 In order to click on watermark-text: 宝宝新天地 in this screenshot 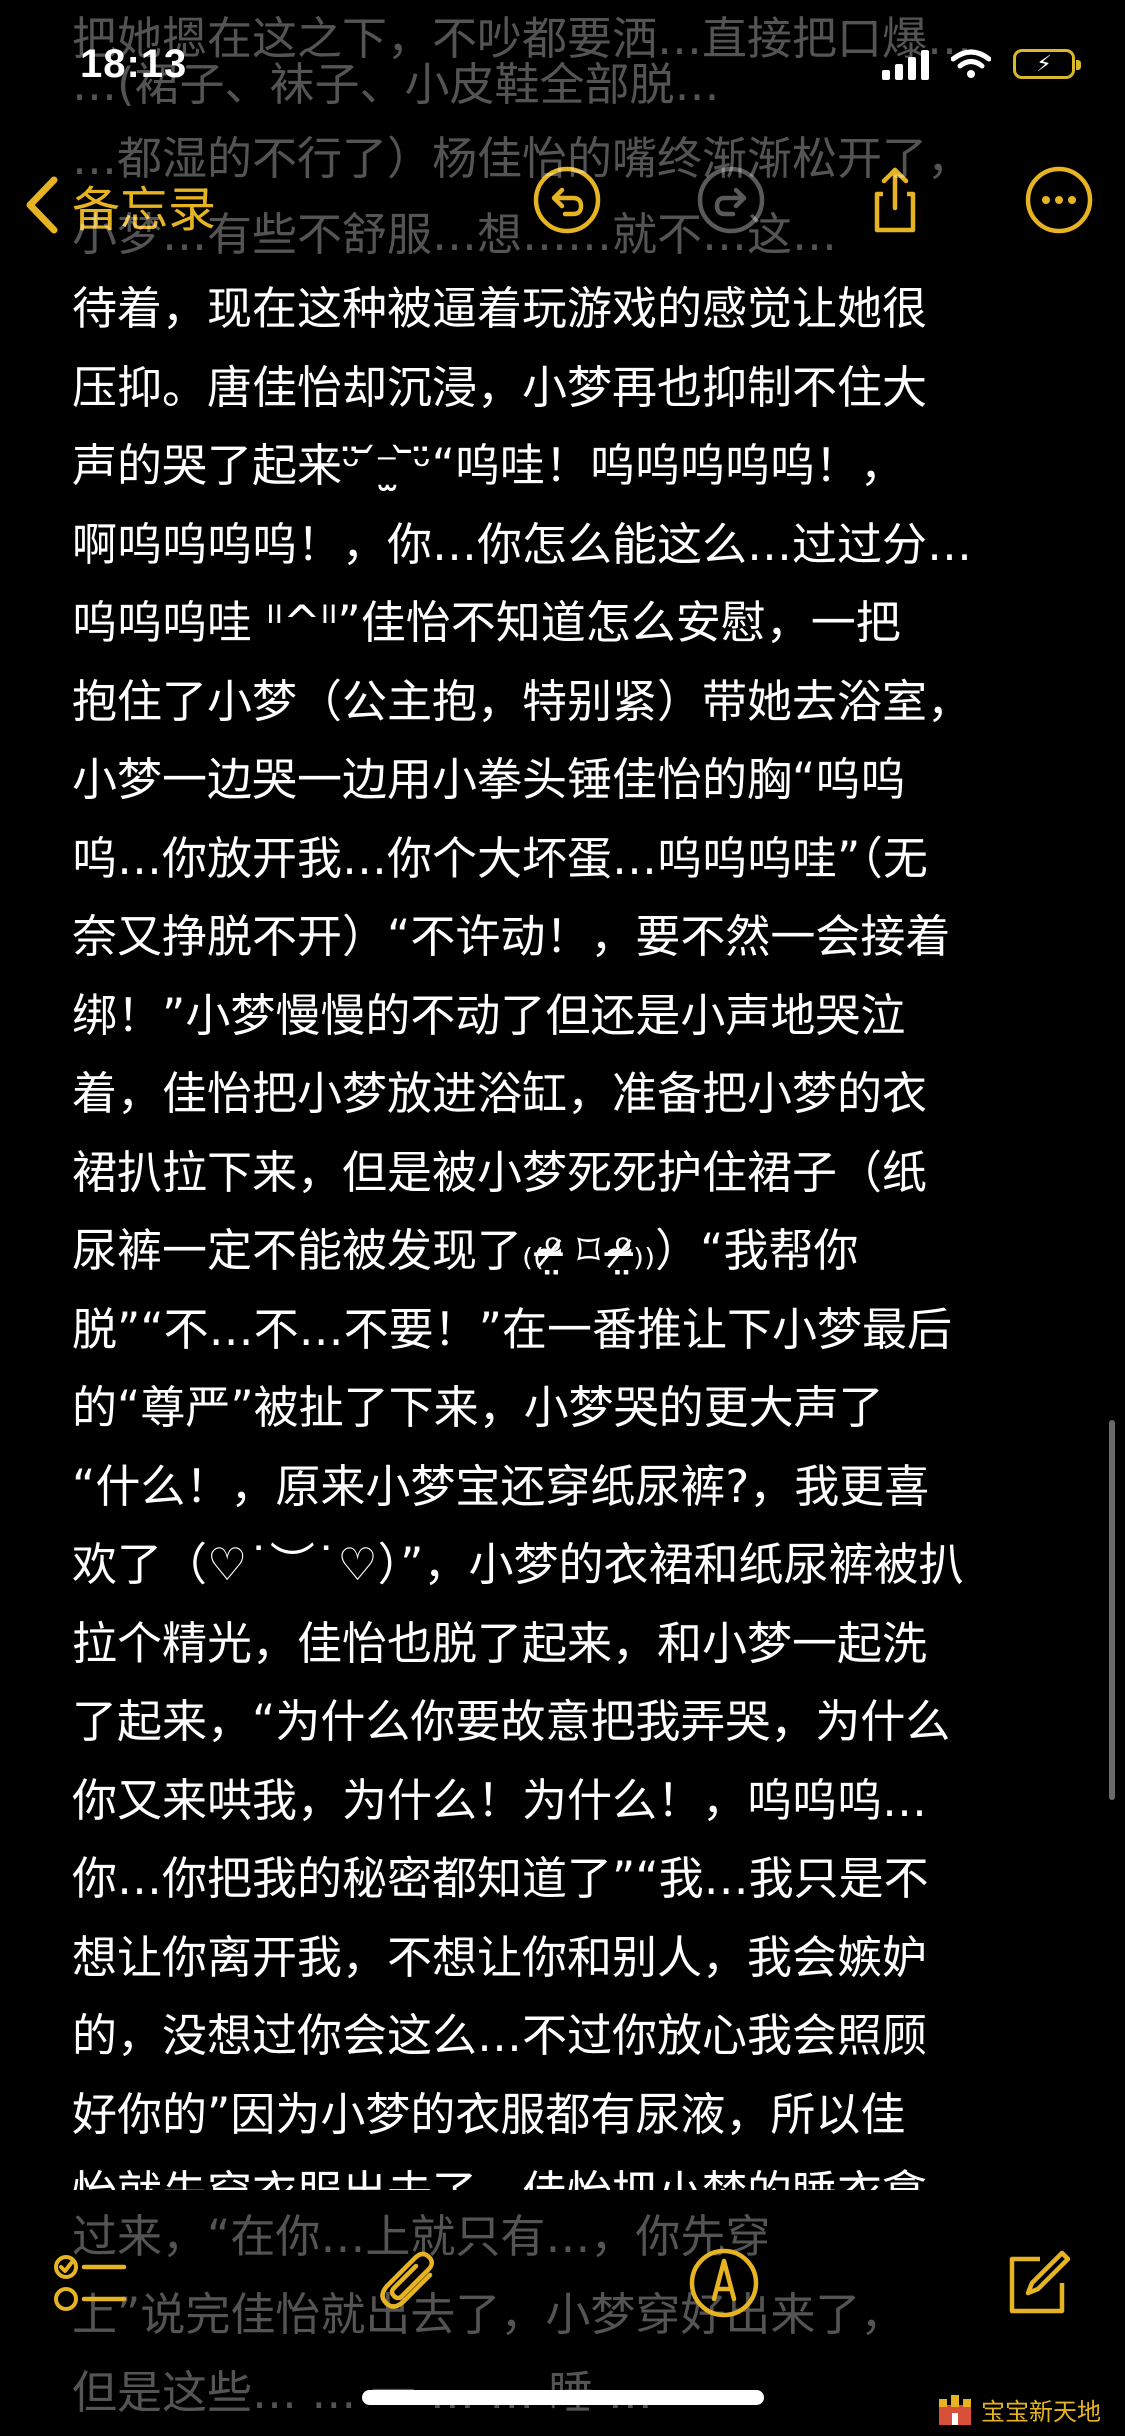, I will do `click(1041, 2412)`.